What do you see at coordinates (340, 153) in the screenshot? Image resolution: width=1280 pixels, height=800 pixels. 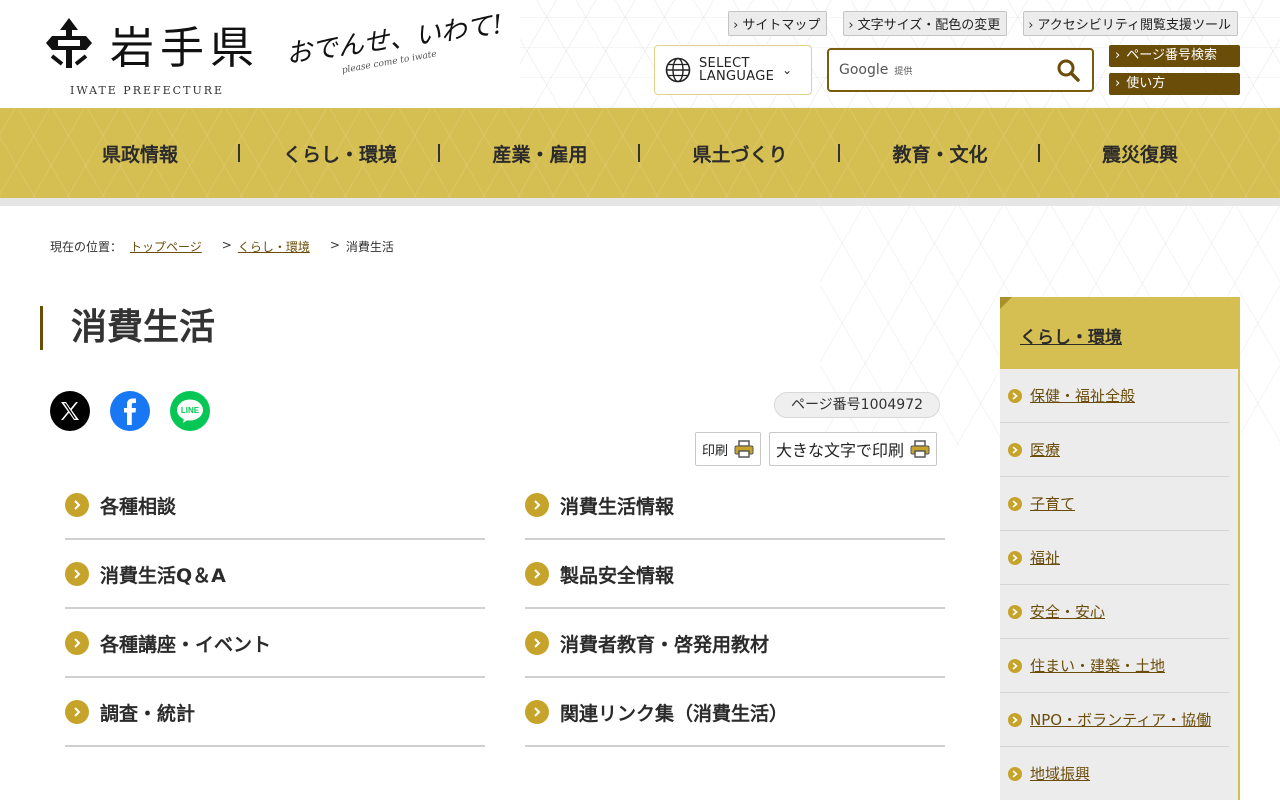 I see `nav-item-living-environment: くらし・環境` at bounding box center [340, 153].